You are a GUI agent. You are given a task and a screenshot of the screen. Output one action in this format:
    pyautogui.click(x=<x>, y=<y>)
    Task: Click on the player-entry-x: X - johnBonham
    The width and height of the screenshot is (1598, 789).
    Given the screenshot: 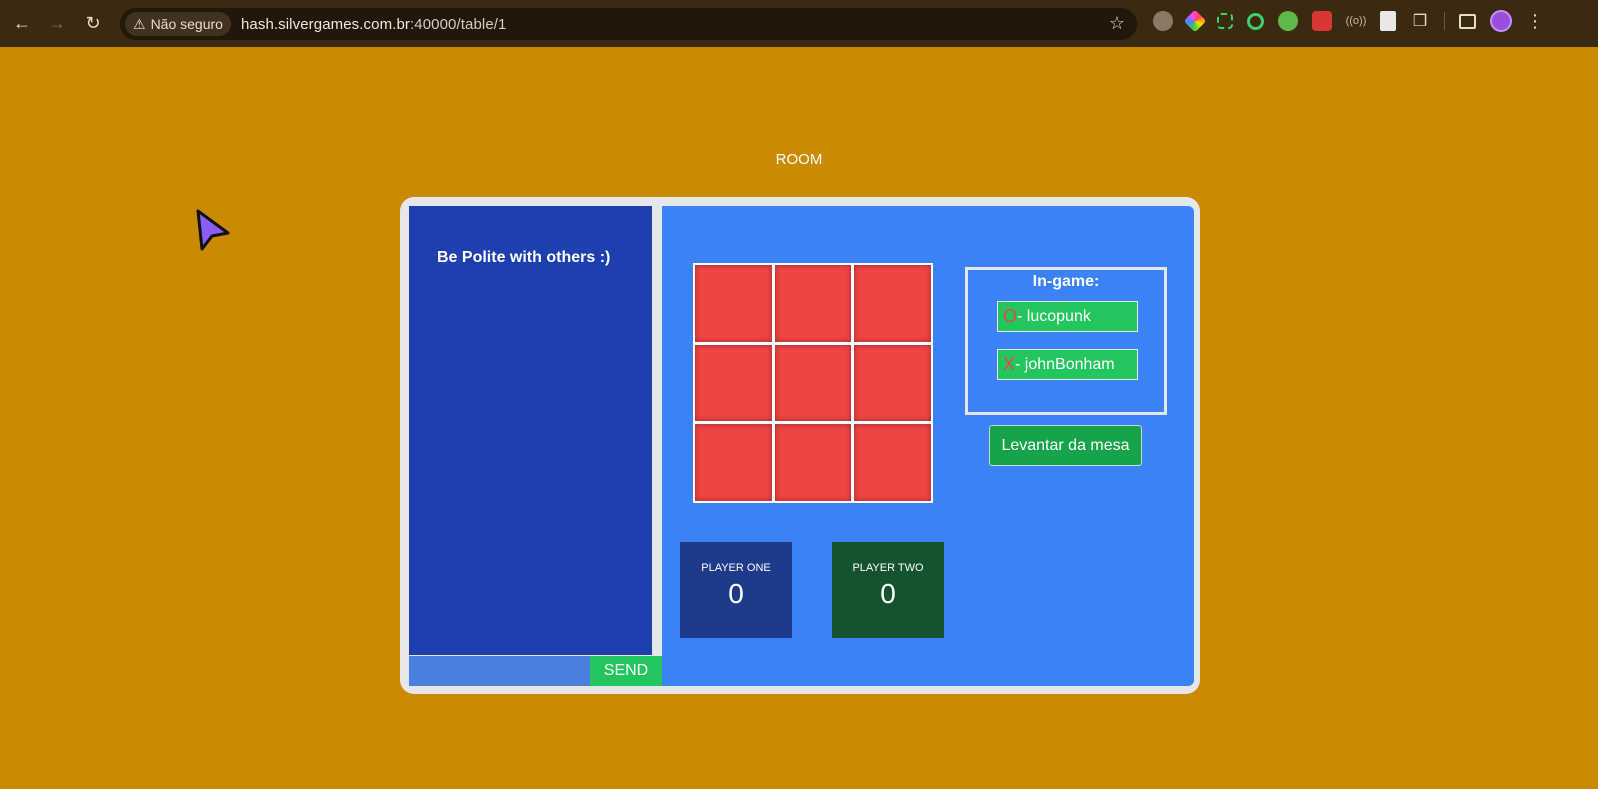 What is the action you would take?
    pyautogui.click(x=1067, y=364)
    